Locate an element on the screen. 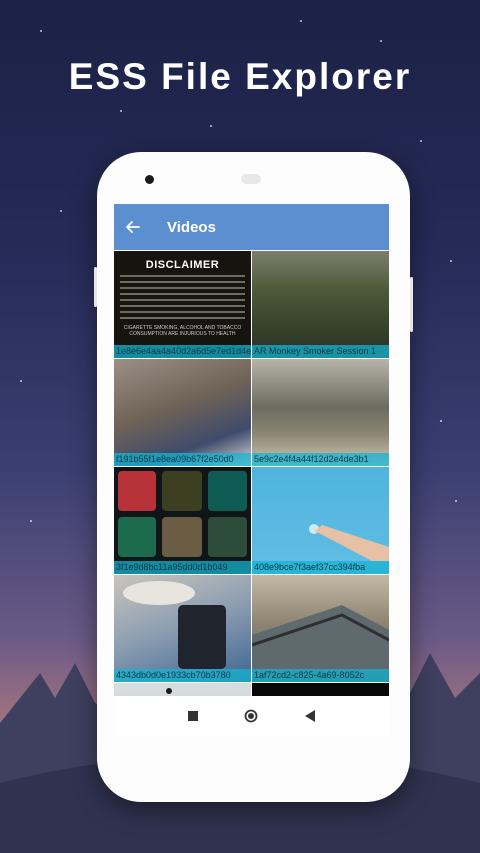 Image resolution: width=480 pixels, height=853 pixels. video-thumbnail: AR Monkey Smoker Session 1 is located at coordinates (320, 304).